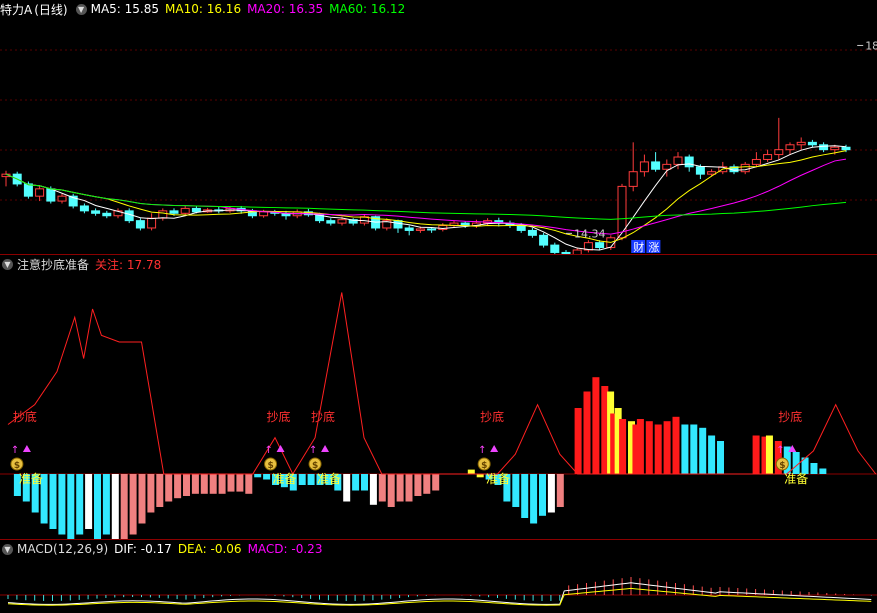  What do you see at coordinates (143, 549) in the screenshot?
I see `dif-label: DIF: -0.17` at bounding box center [143, 549].